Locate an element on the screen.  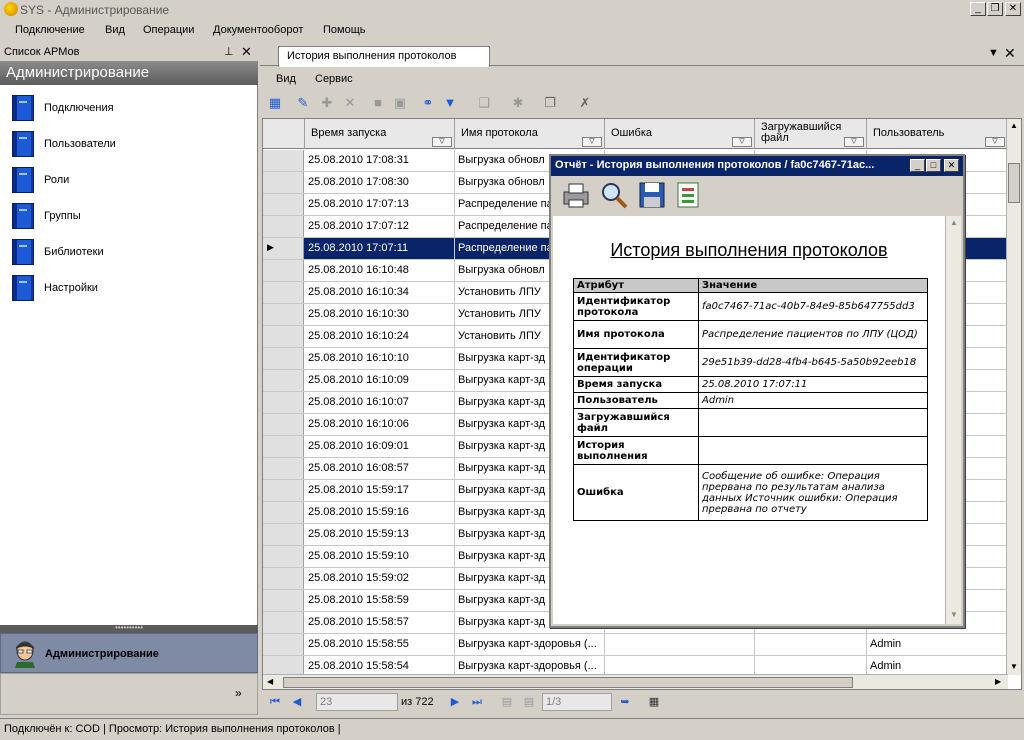
row-indicator: ▶ is located at coordinates (283, 248).